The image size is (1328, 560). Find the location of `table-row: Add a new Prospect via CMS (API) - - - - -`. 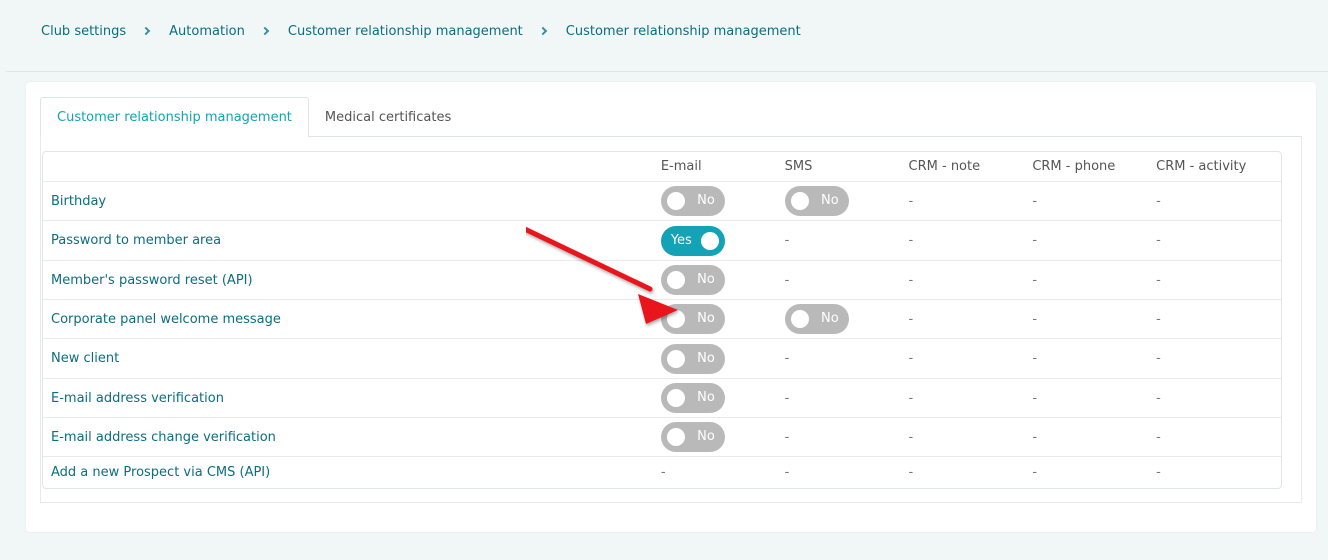

table-row: Add a new Prospect via CMS (API) - - - - - is located at coordinates (662, 472).